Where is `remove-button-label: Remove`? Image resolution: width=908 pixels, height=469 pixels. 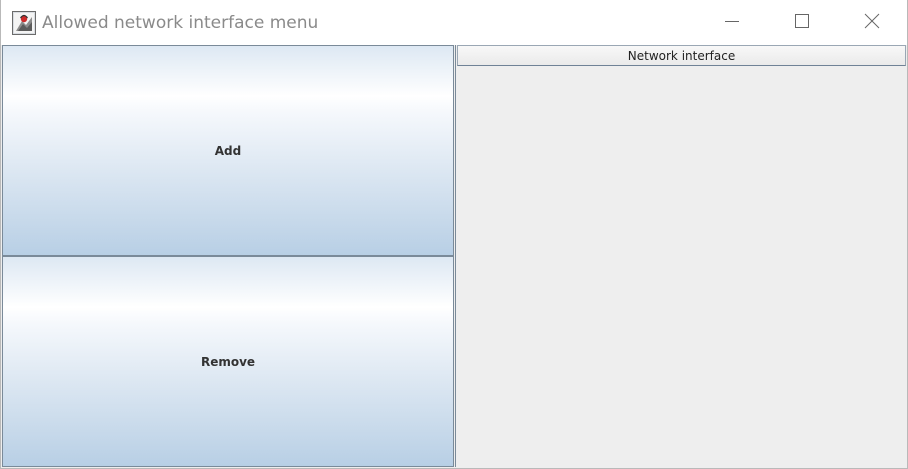
remove-button-label: Remove is located at coordinates (228, 361).